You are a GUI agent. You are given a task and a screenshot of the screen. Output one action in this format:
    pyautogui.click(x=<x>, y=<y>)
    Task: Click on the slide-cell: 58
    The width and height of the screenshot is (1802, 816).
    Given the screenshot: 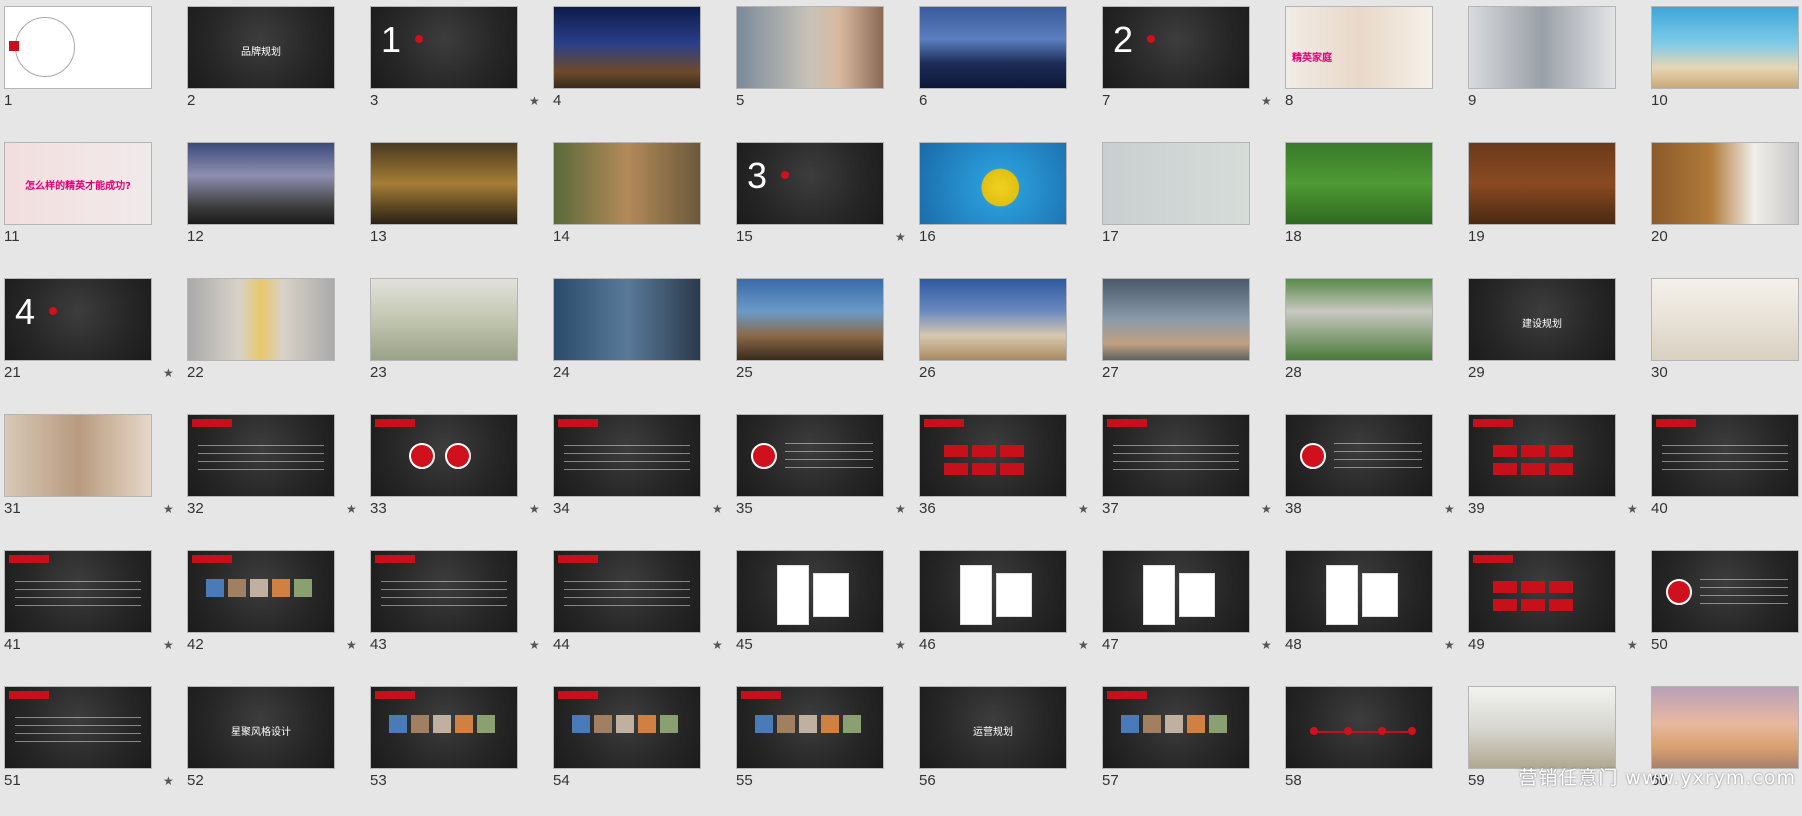 What is the action you would take?
    pyautogui.click(x=1372, y=748)
    